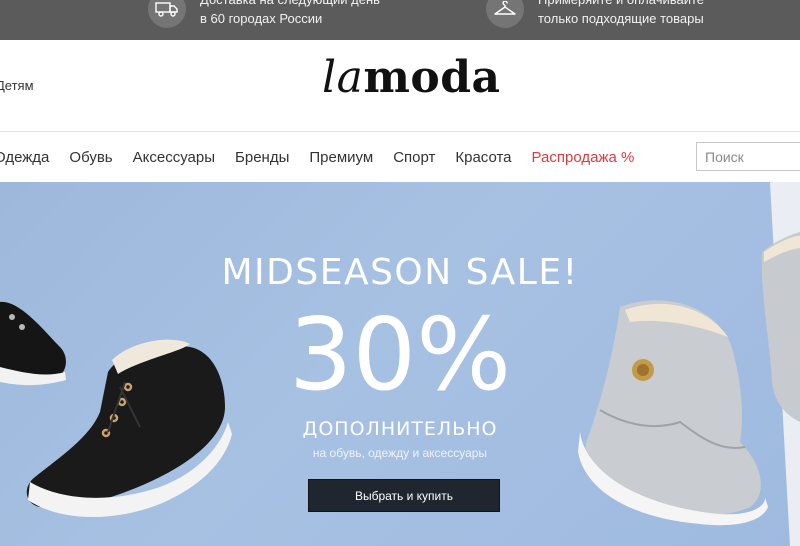 The image size is (800, 546). Describe the element at coordinates (262, 157) in the screenshot. I see `nav-item-brands: Бренды` at that location.